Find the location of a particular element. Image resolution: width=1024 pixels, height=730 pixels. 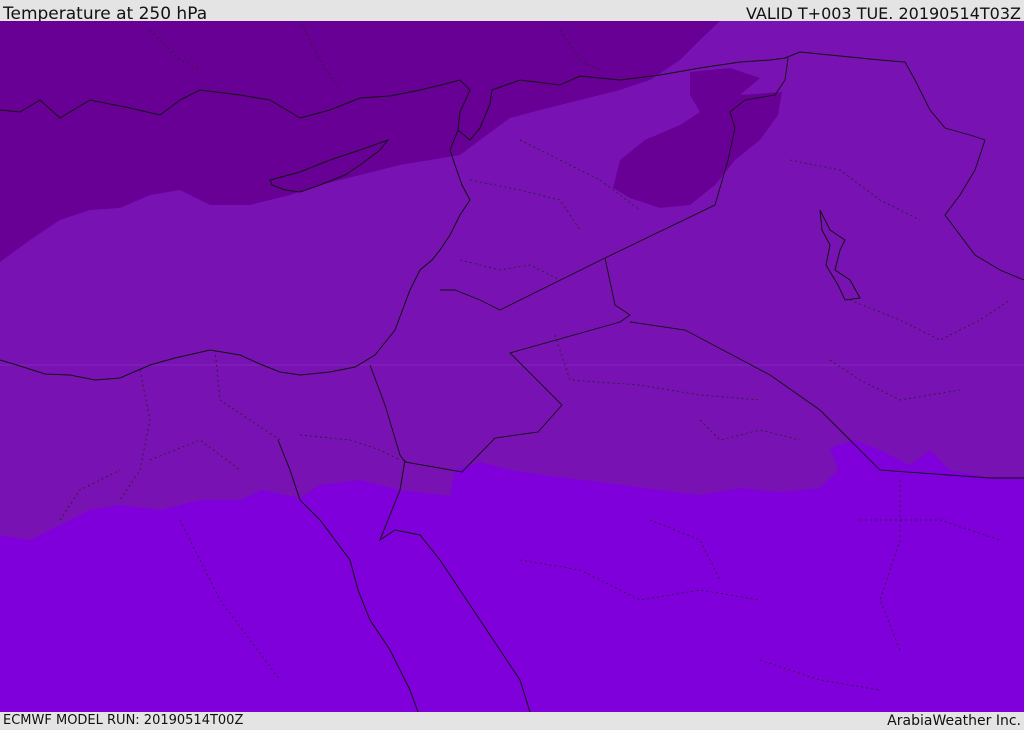

brand-label: ArabiaWeather Inc. is located at coordinates (954, 721).